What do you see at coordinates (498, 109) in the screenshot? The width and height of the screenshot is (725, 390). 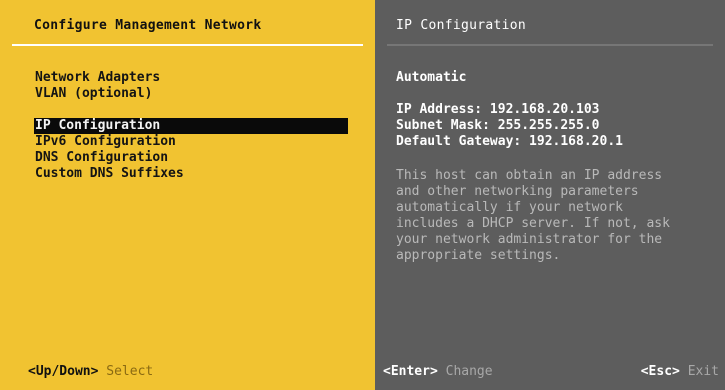 I see `ip-address-value: IP Address: 192.168.20.103` at bounding box center [498, 109].